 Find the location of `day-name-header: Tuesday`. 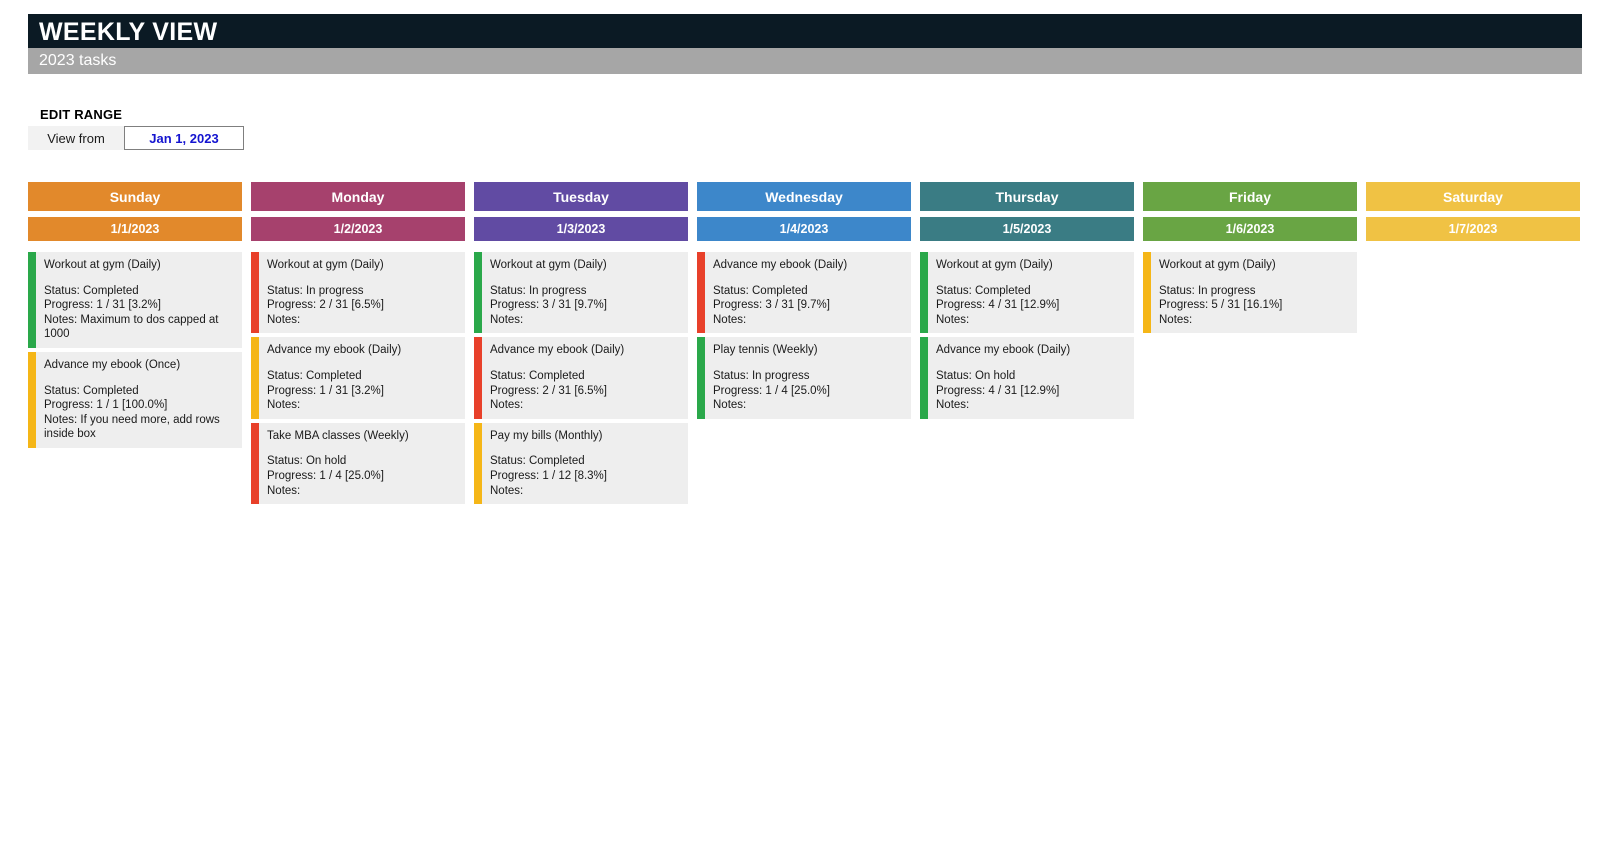

day-name-header: Tuesday is located at coordinates (581, 196).